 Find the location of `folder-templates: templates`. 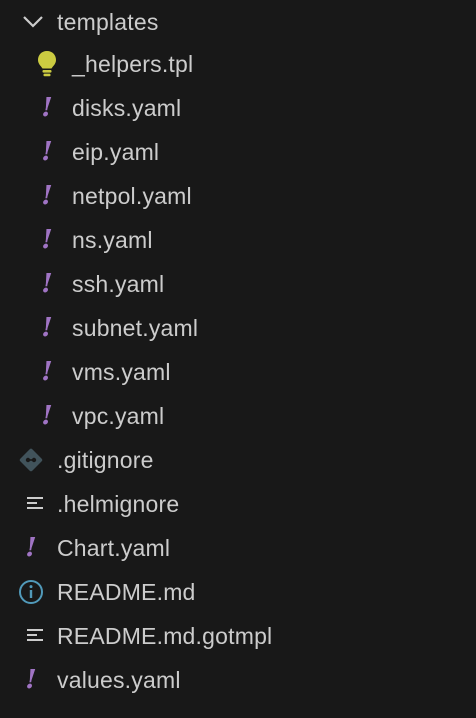

folder-templates: templates is located at coordinates (238, 22).